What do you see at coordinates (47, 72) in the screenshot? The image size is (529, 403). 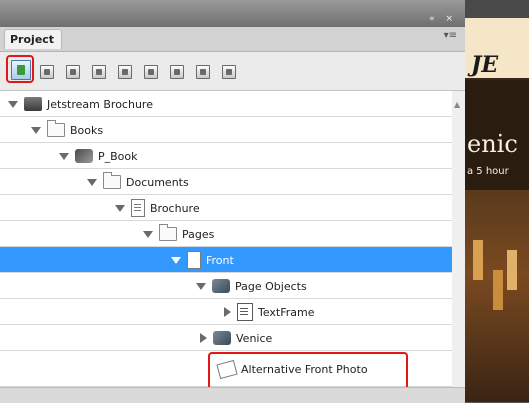 I see `save-icon` at bounding box center [47, 72].